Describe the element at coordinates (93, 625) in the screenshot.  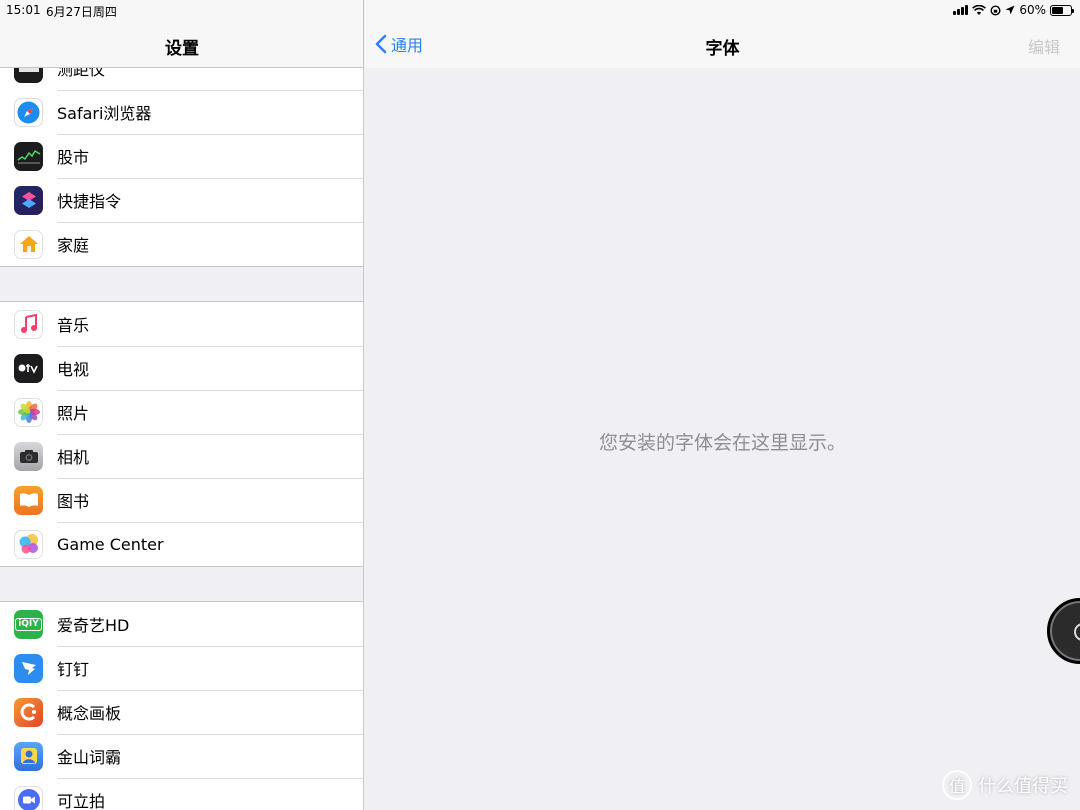
I see `sidebar-item-label: 爱奇艺HD` at that location.